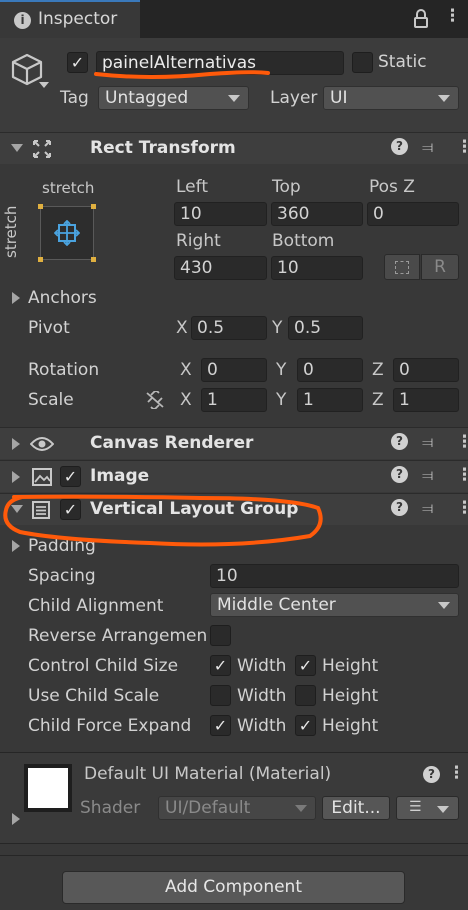  What do you see at coordinates (186, 370) in the screenshot?
I see `rot-x-label: X` at bounding box center [186, 370].